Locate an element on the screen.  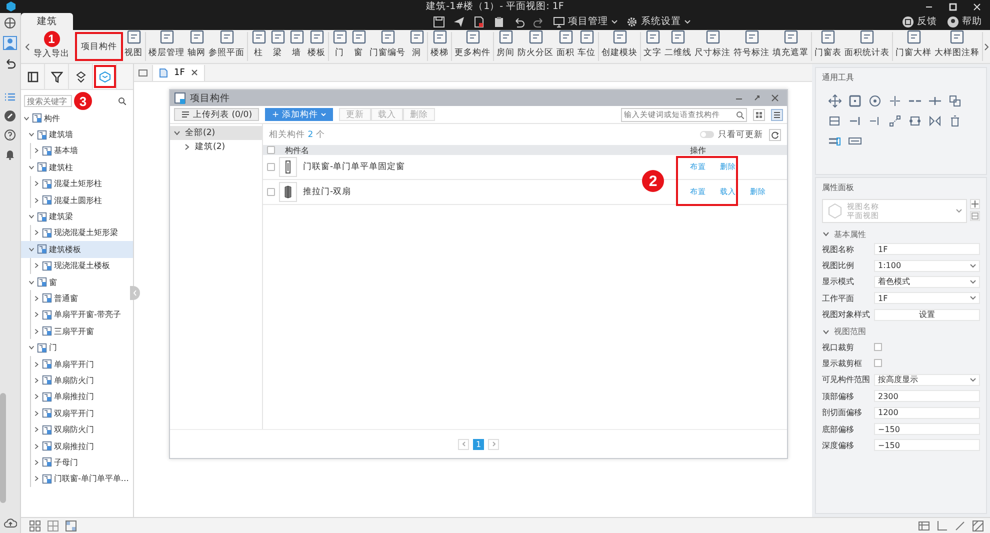
ribbon-button: 尺寸标注 is located at coordinates (712, 46).